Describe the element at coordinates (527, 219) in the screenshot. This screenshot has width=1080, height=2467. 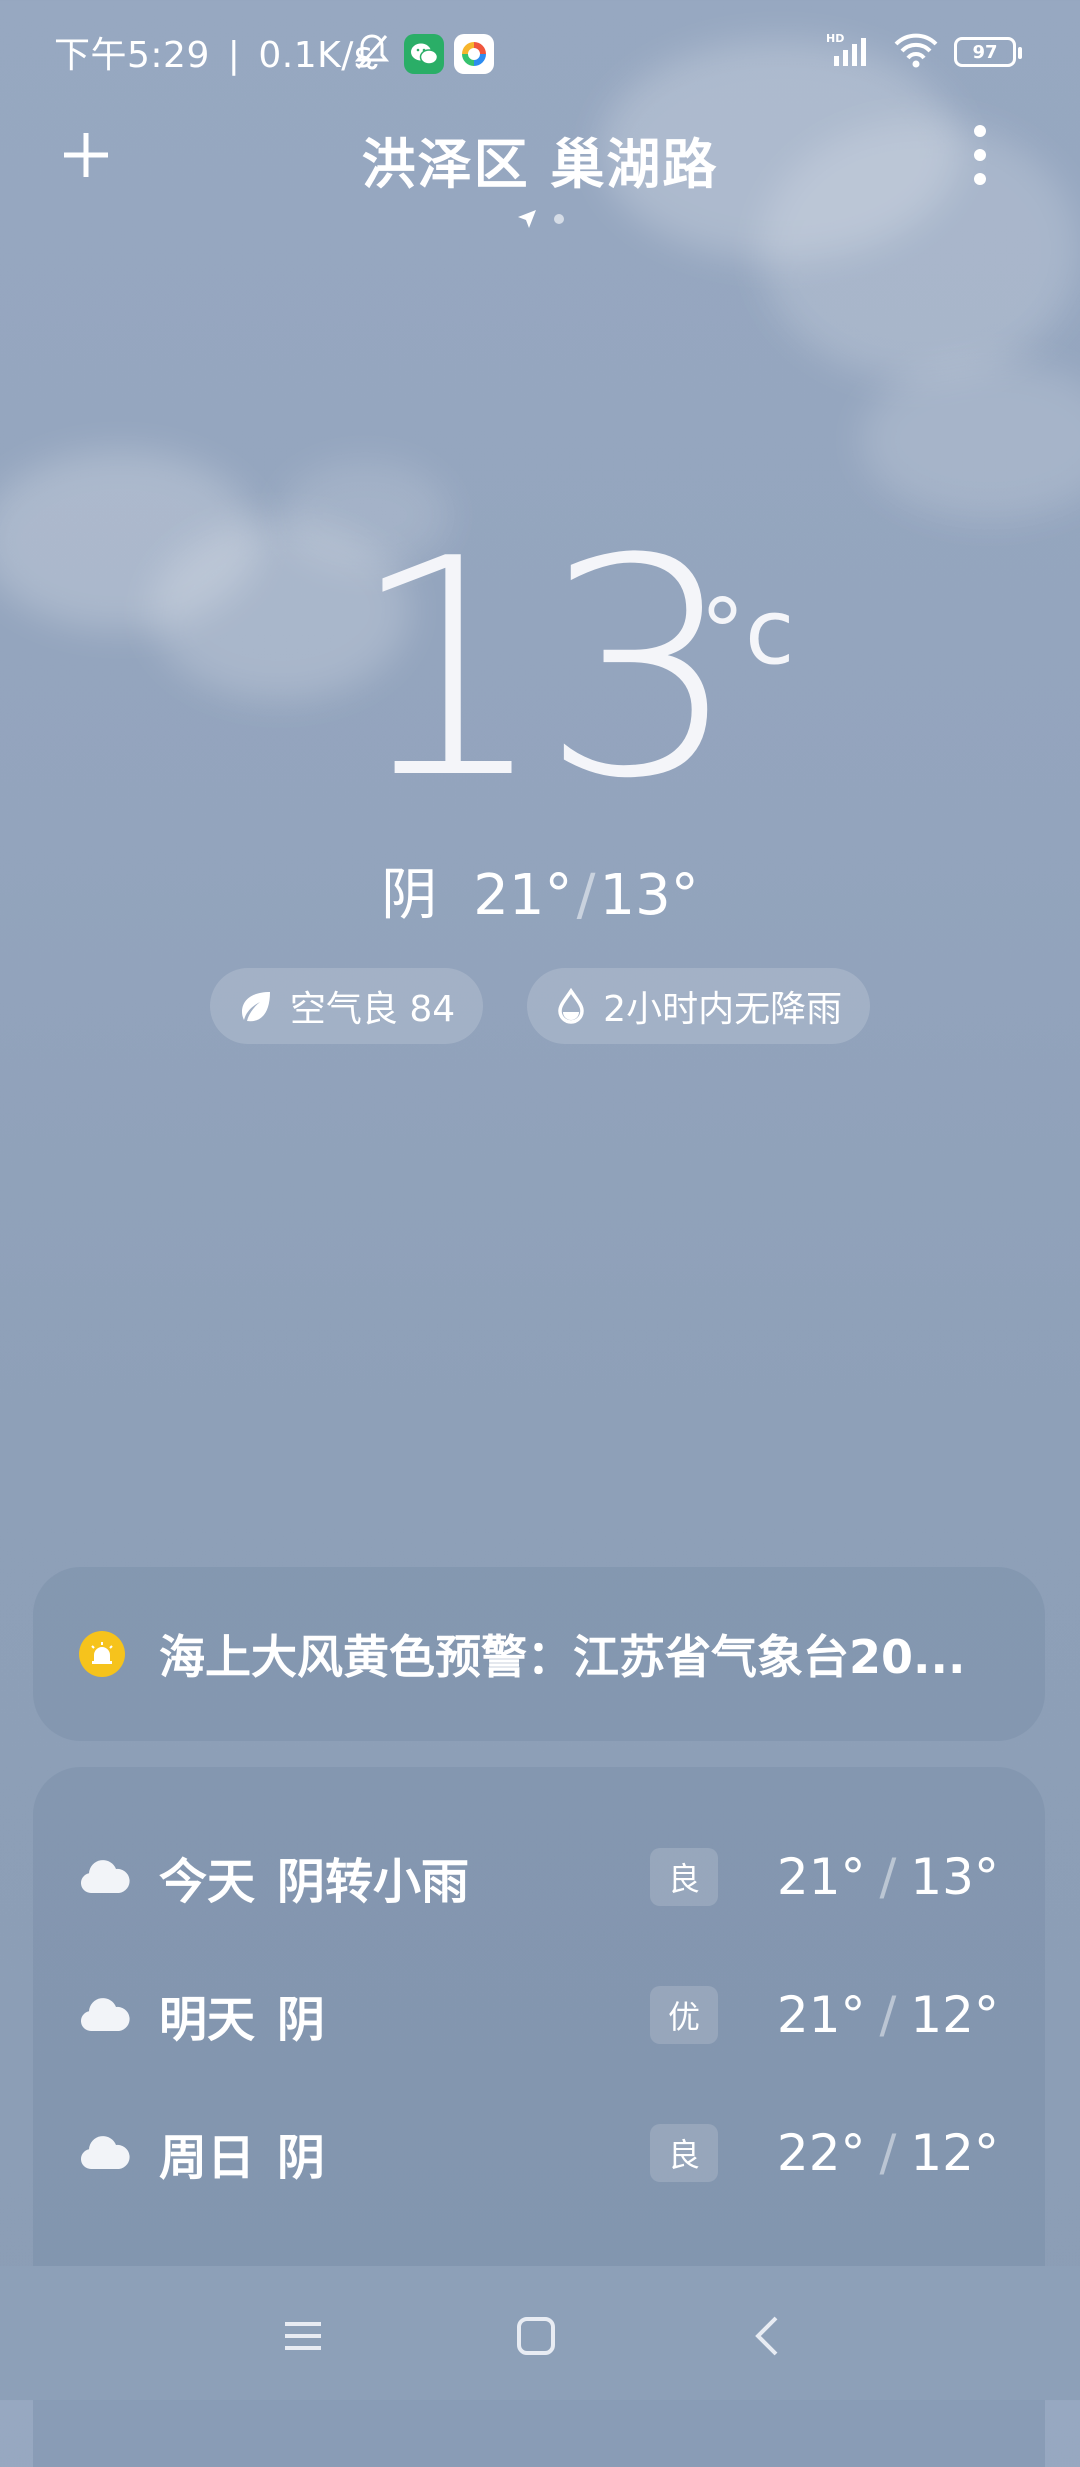
I see `location-arrow-icon` at that location.